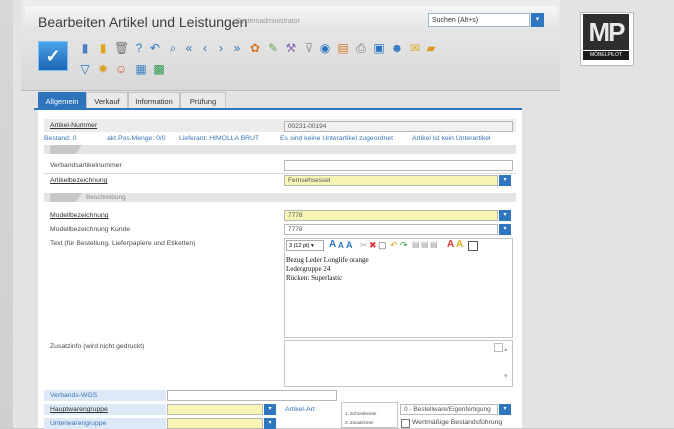 The height and width of the screenshot is (429, 674). Describe the element at coordinates (237, 48) in the screenshot. I see `last-icon: »` at that location.